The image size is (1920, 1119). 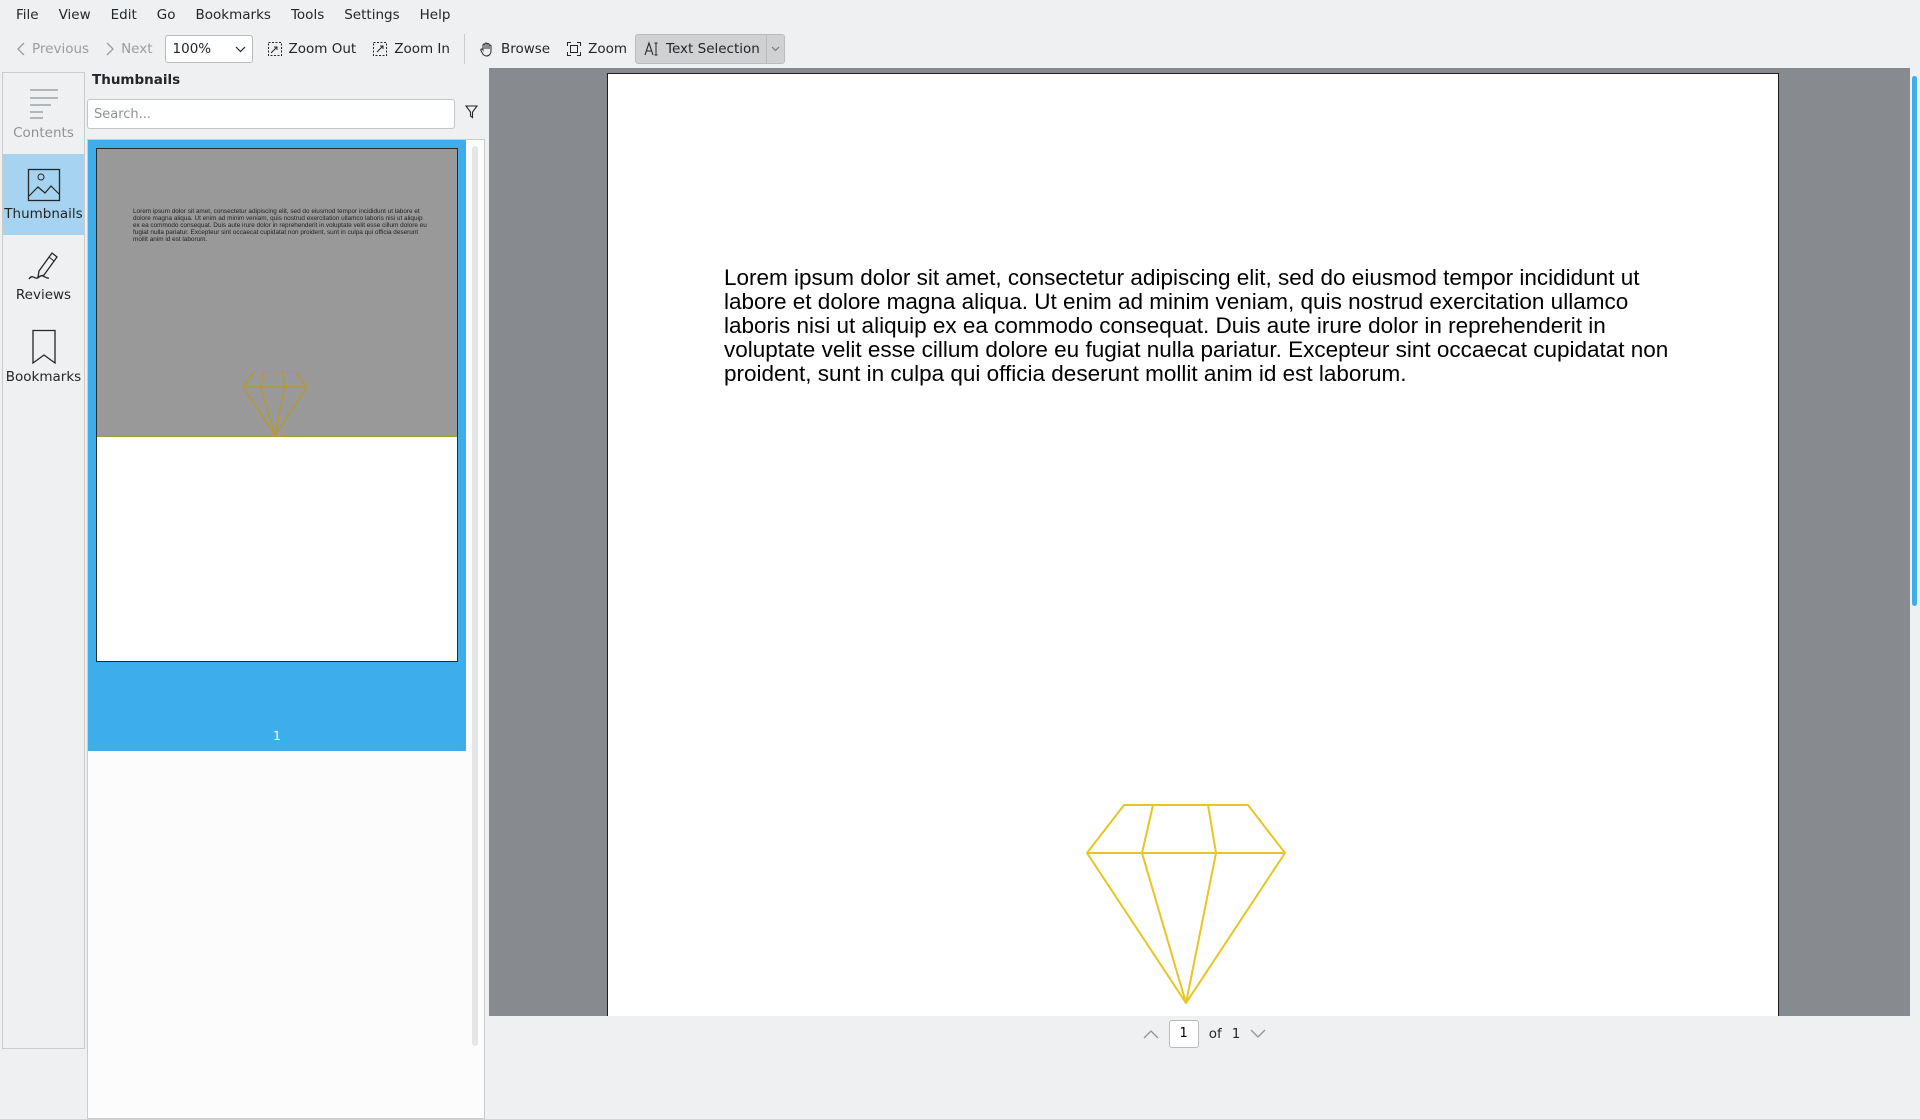 I want to click on thumbnails-title: Thumbnails, so click(x=136, y=80).